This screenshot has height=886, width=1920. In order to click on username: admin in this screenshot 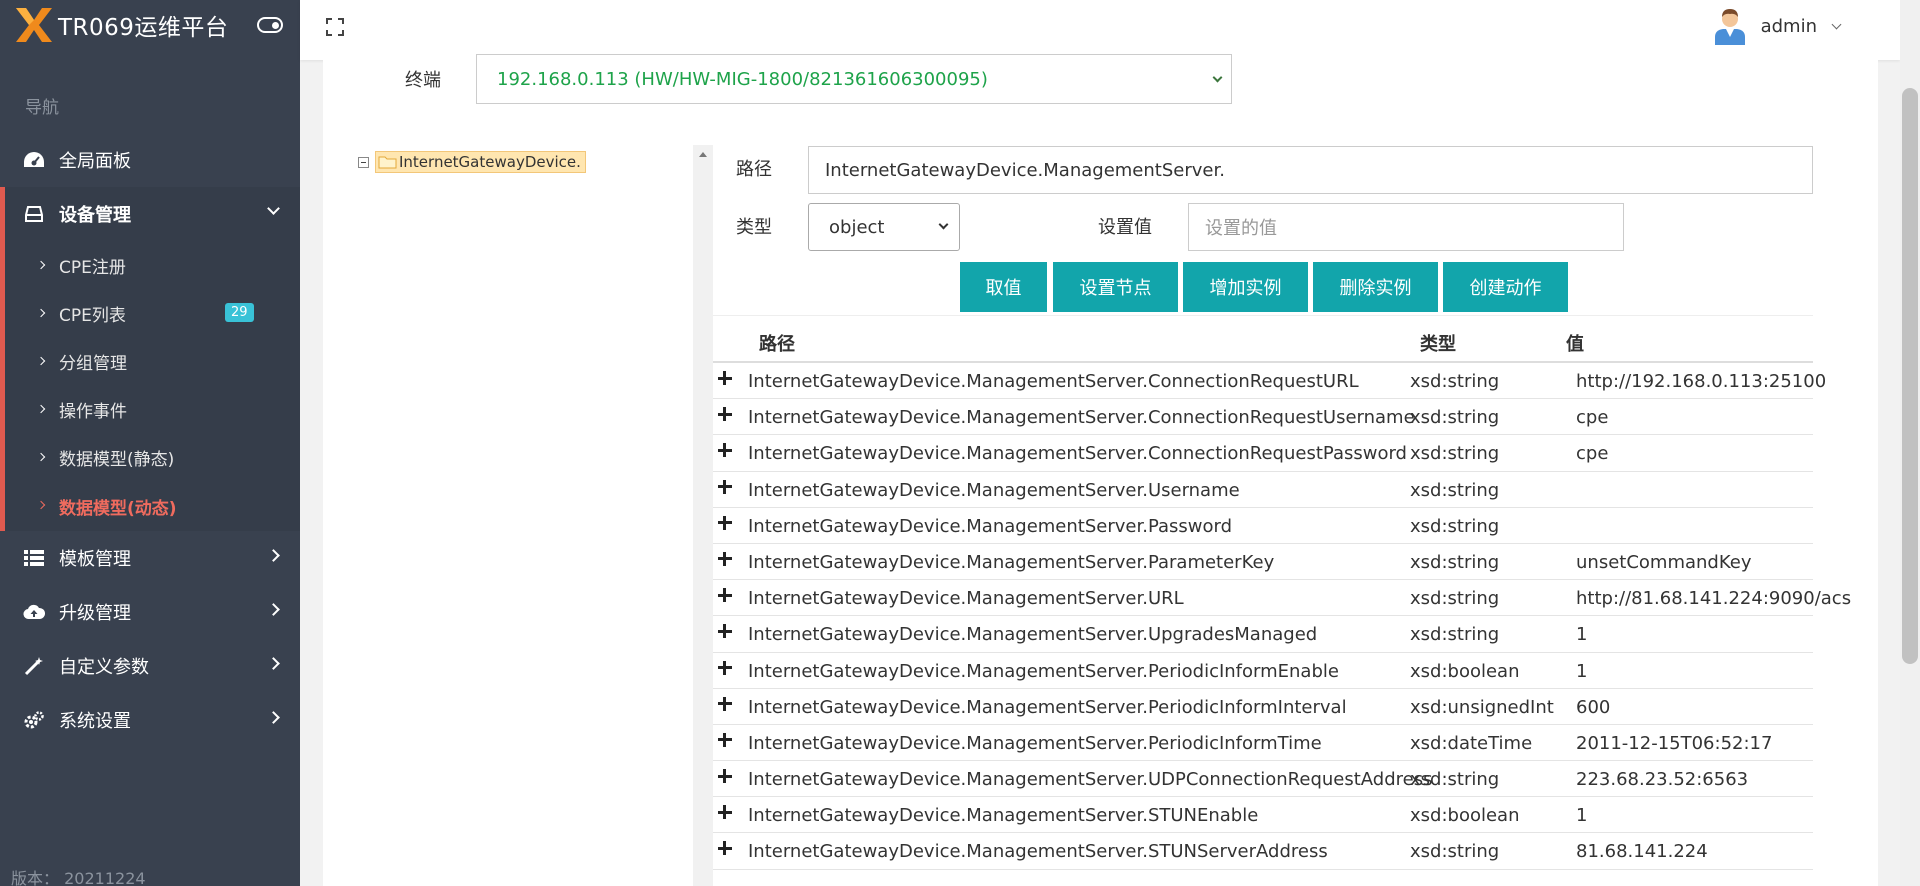, I will do `click(1788, 26)`.